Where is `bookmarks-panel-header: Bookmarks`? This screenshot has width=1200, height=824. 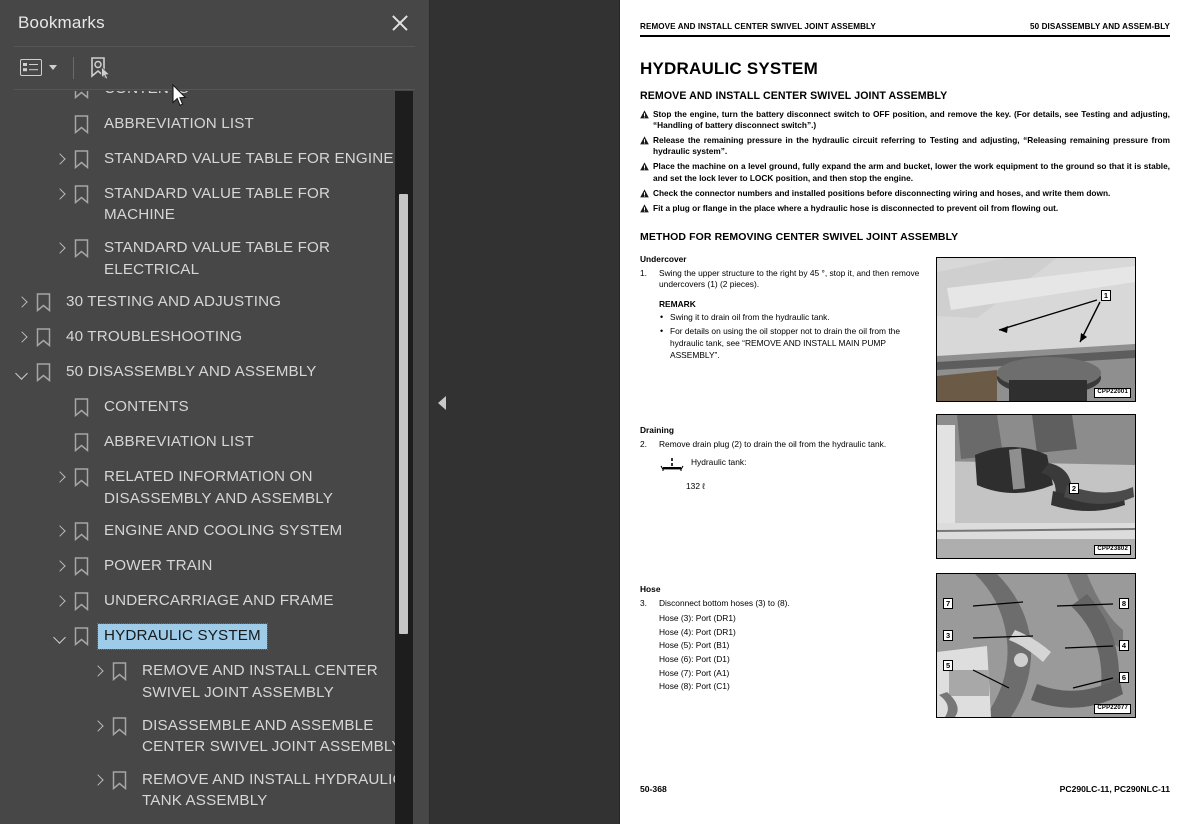
bookmarks-panel-header: Bookmarks is located at coordinates (214, 23).